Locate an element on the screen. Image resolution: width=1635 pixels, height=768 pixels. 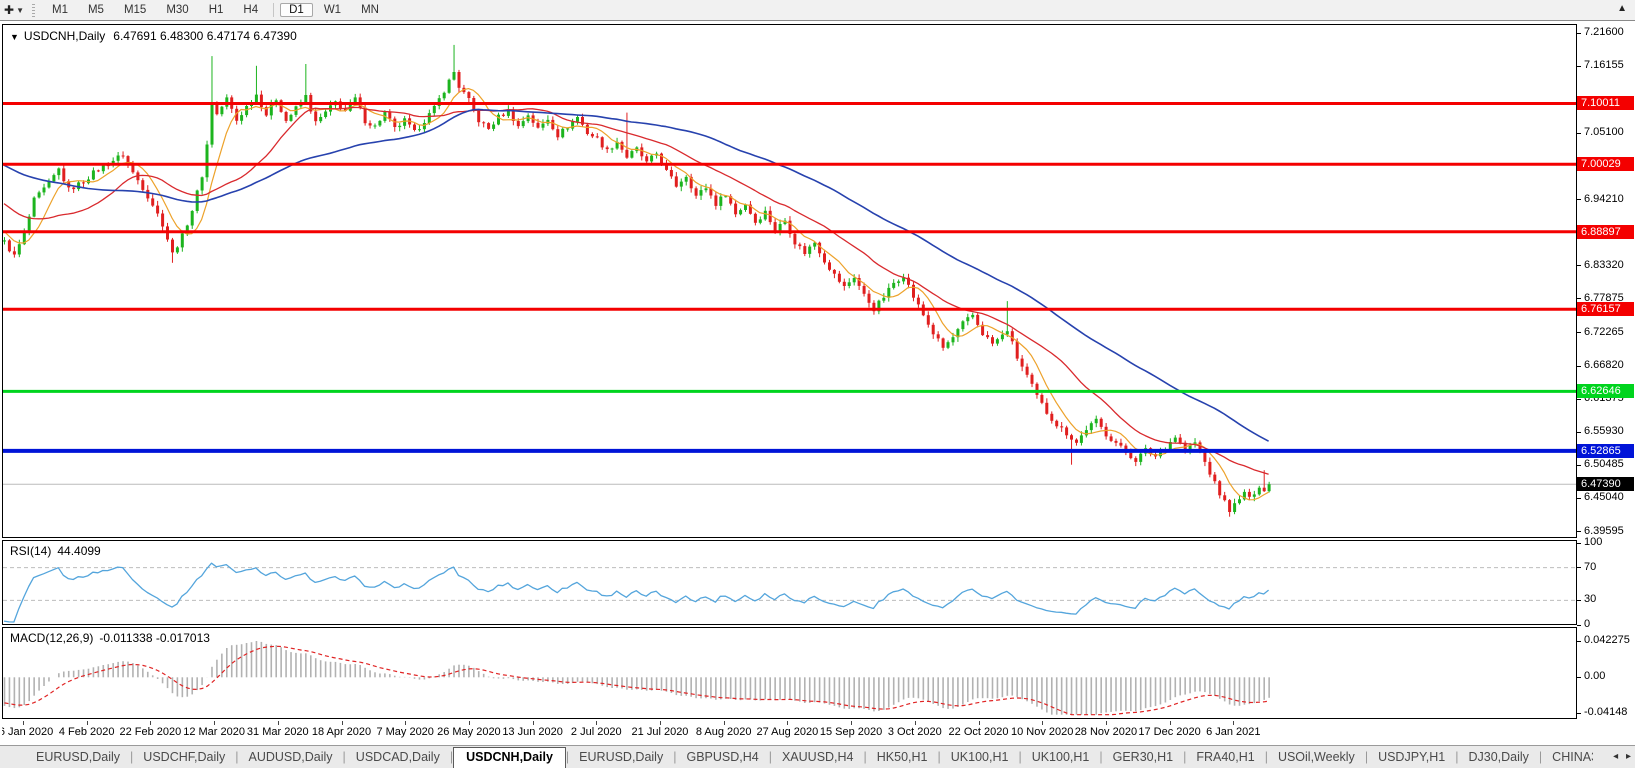
rsi-tick-label: 0 is located at coordinates (1587, 624).